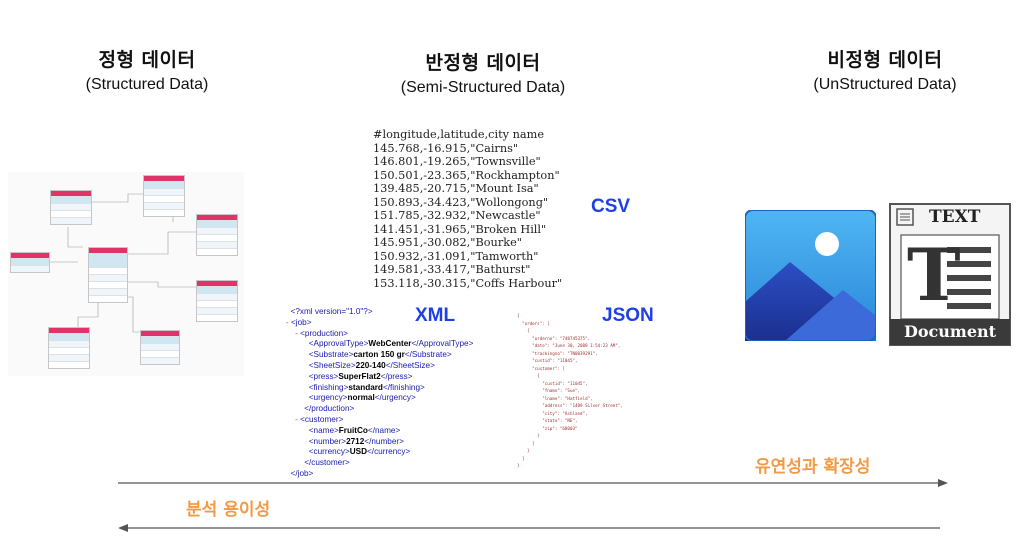 The image size is (1020, 547). Describe the element at coordinates (529, 528) in the screenshot. I see `left-arrow` at that location.